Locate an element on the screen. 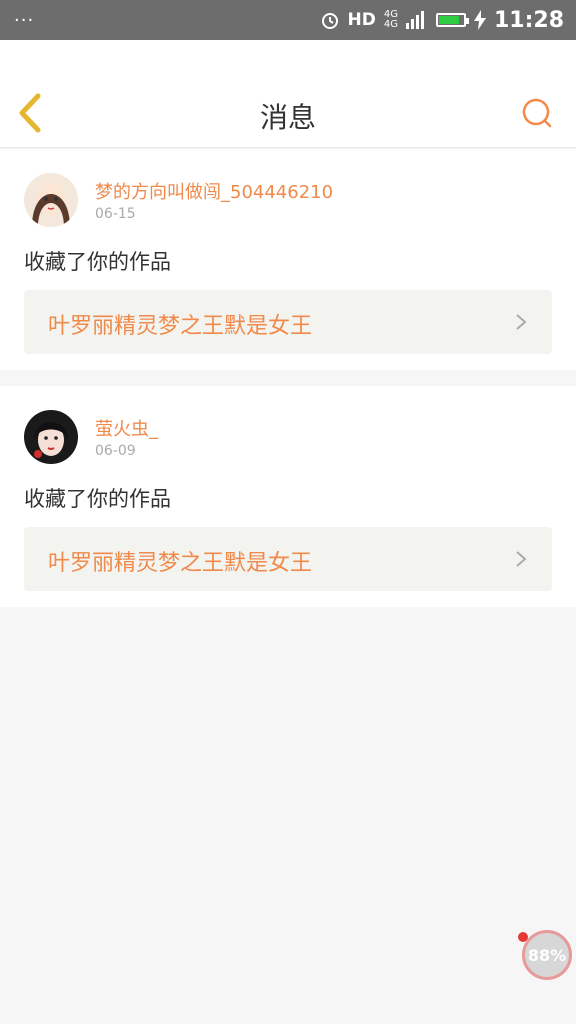  message-date: 06-15 is located at coordinates (115, 214).